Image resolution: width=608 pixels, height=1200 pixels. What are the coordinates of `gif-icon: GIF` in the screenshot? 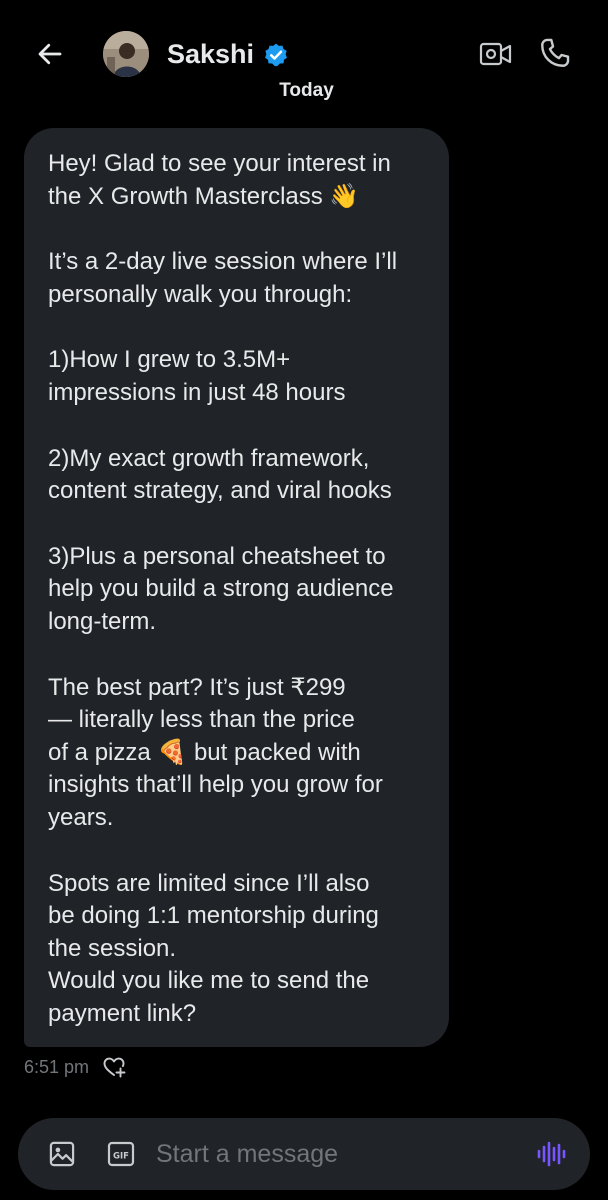 It's located at (121, 1154).